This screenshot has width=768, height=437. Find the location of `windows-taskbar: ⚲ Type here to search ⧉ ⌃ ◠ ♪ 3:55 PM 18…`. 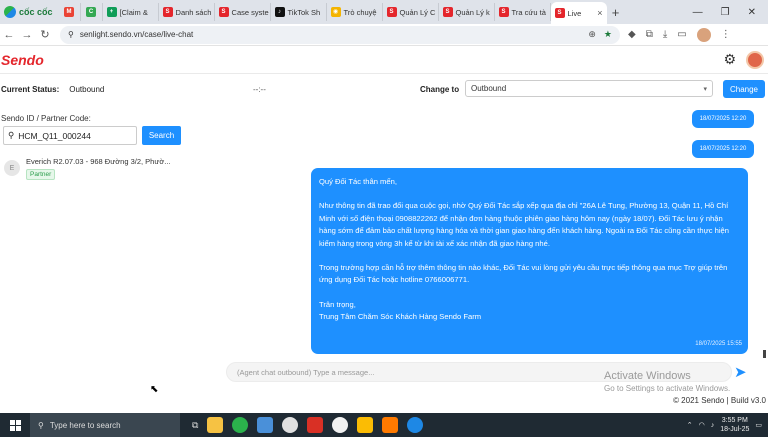

windows-taskbar: ⚲ Type here to search ⧉ ⌃ ◠ ♪ 3:55 PM 18… is located at coordinates (384, 425).